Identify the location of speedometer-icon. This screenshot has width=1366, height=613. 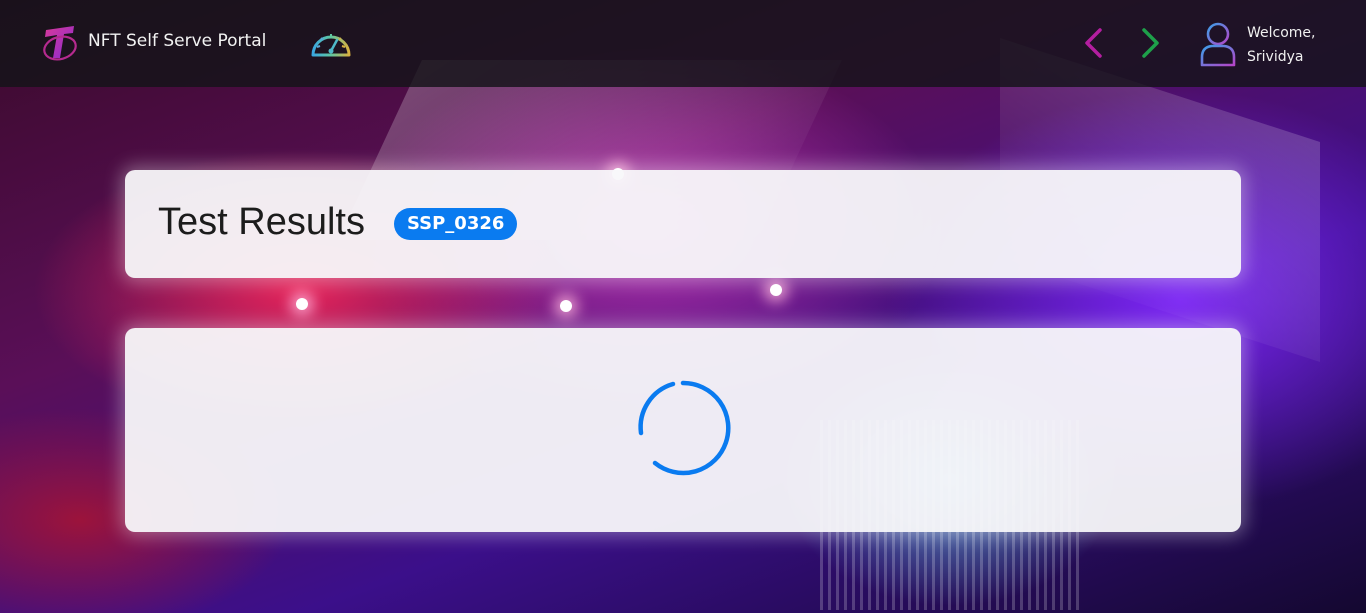
(331, 43).